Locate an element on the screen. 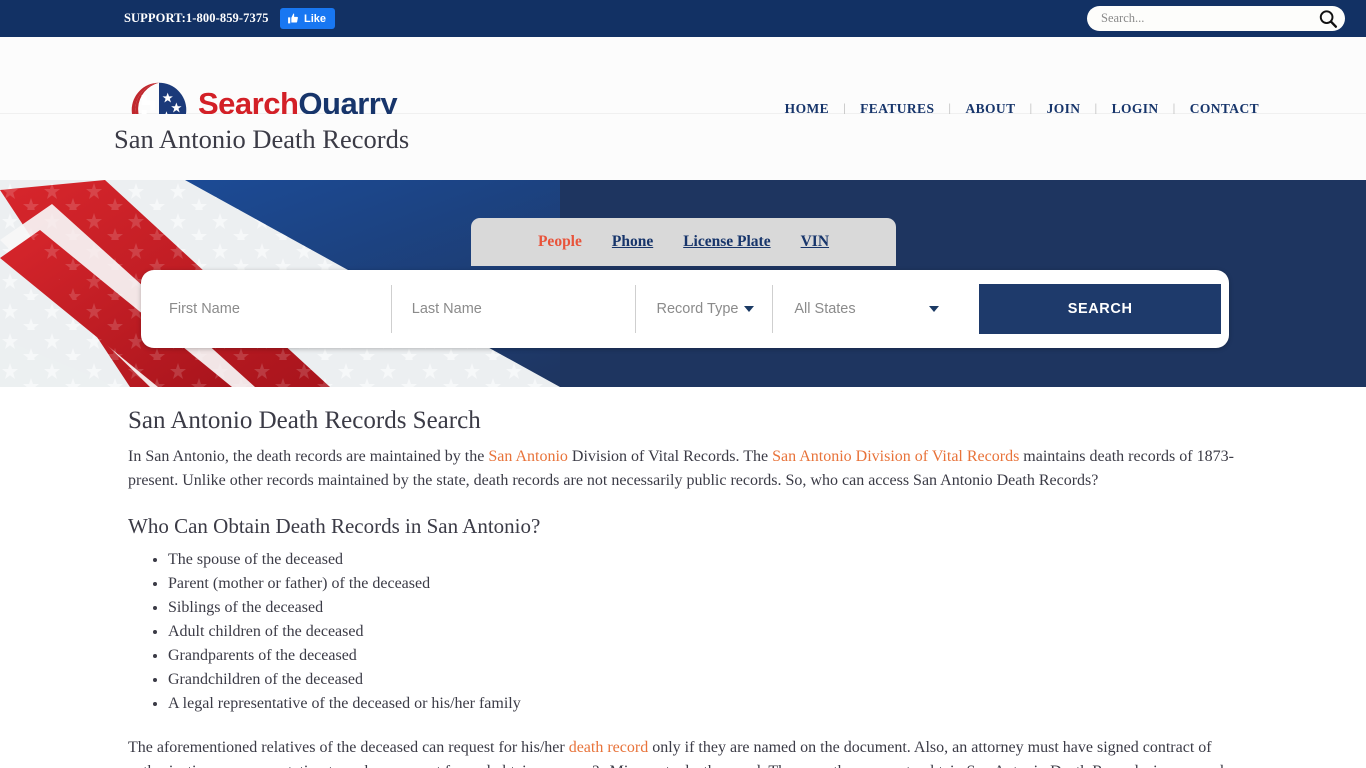 This screenshot has width=1366, height=768. site-search-box is located at coordinates (1216, 18).